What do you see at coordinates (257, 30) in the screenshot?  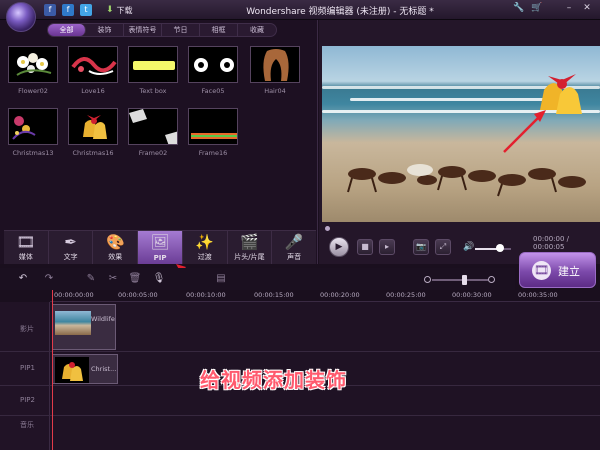 I see `tab-favorites: 收藏` at bounding box center [257, 30].